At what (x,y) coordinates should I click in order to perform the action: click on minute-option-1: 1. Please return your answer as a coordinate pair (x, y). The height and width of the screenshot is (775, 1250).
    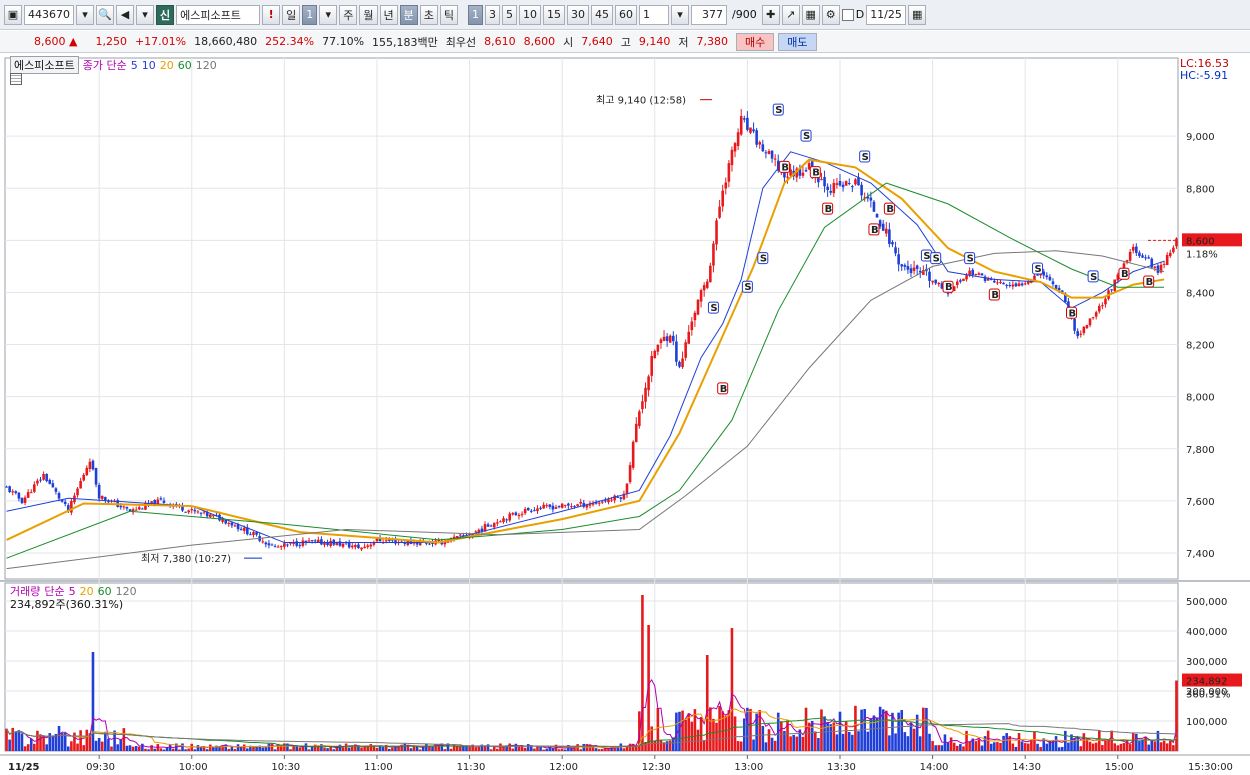
    Looking at the image, I should click on (475, 14).